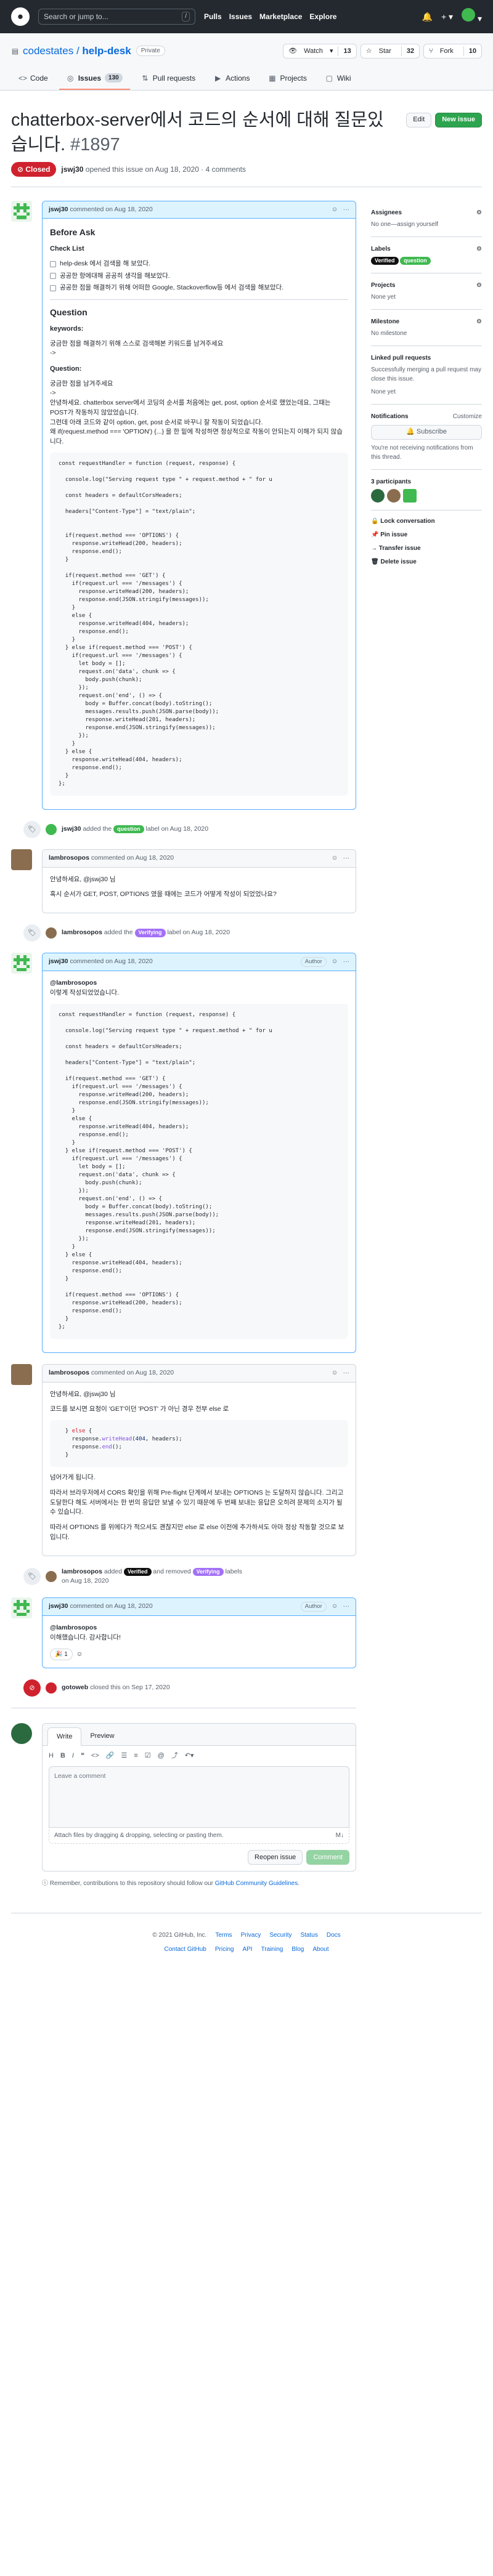  What do you see at coordinates (189, 1756) in the screenshot?
I see `undo-icon: ↶▾` at bounding box center [189, 1756].